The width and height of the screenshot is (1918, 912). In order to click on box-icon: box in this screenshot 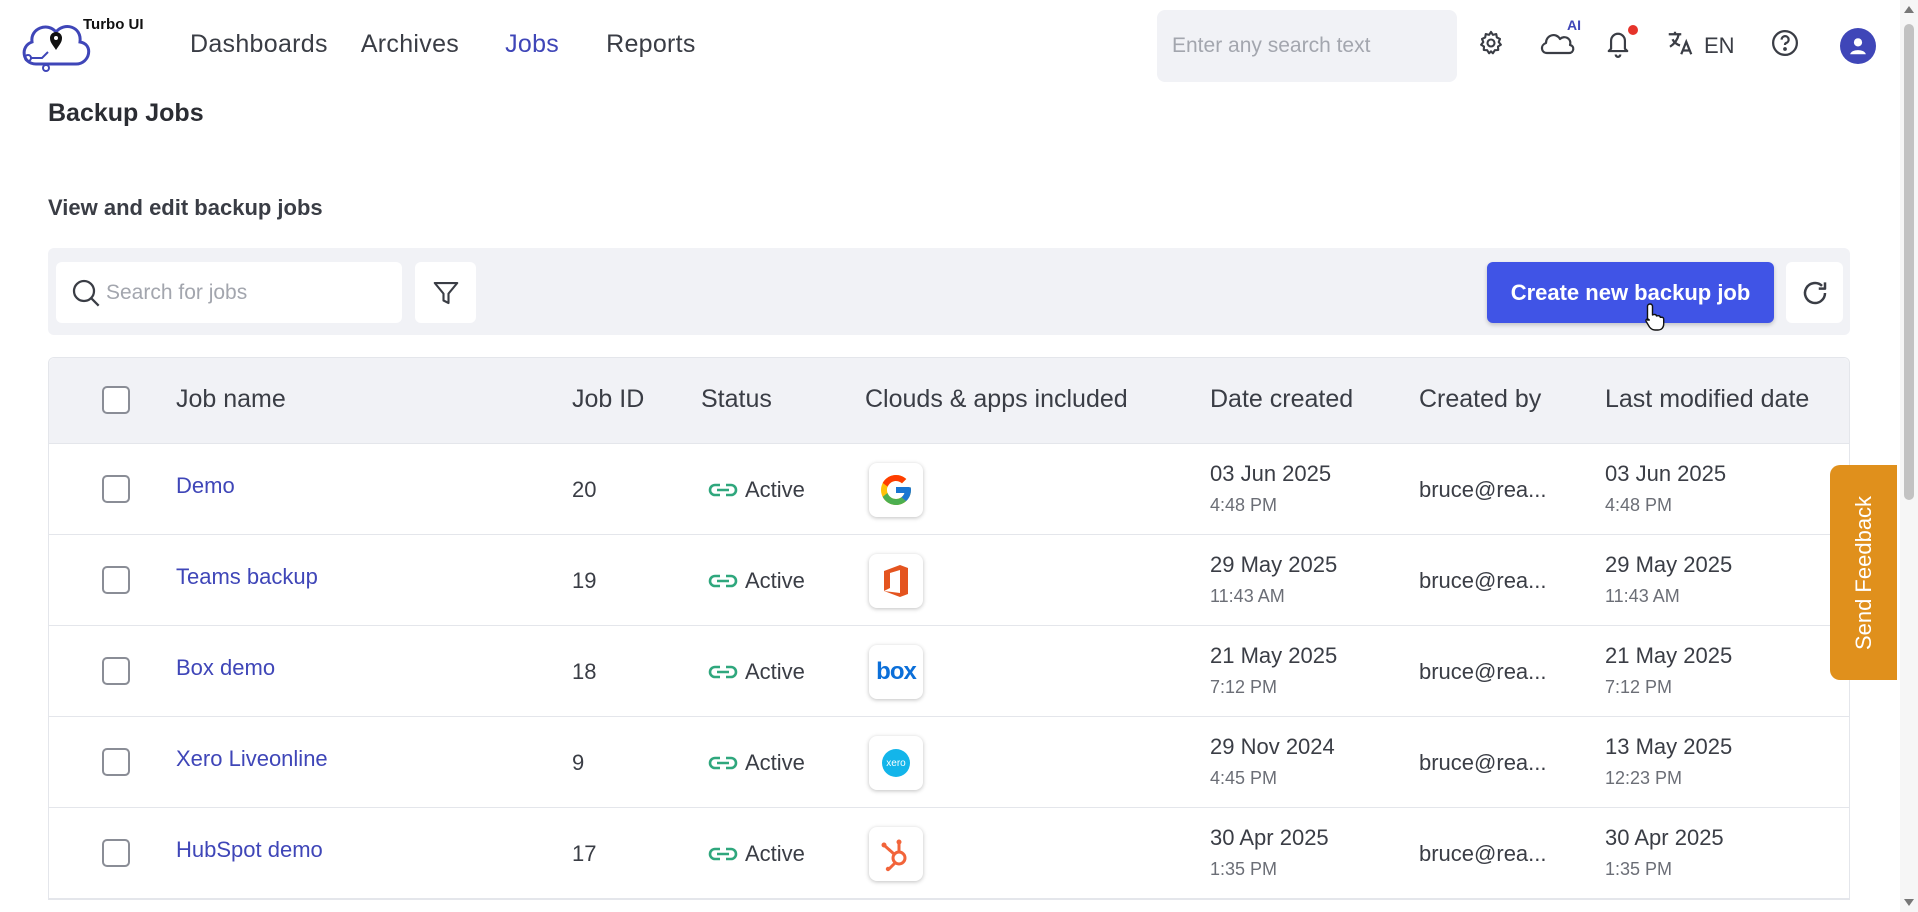, I will do `click(896, 672)`.